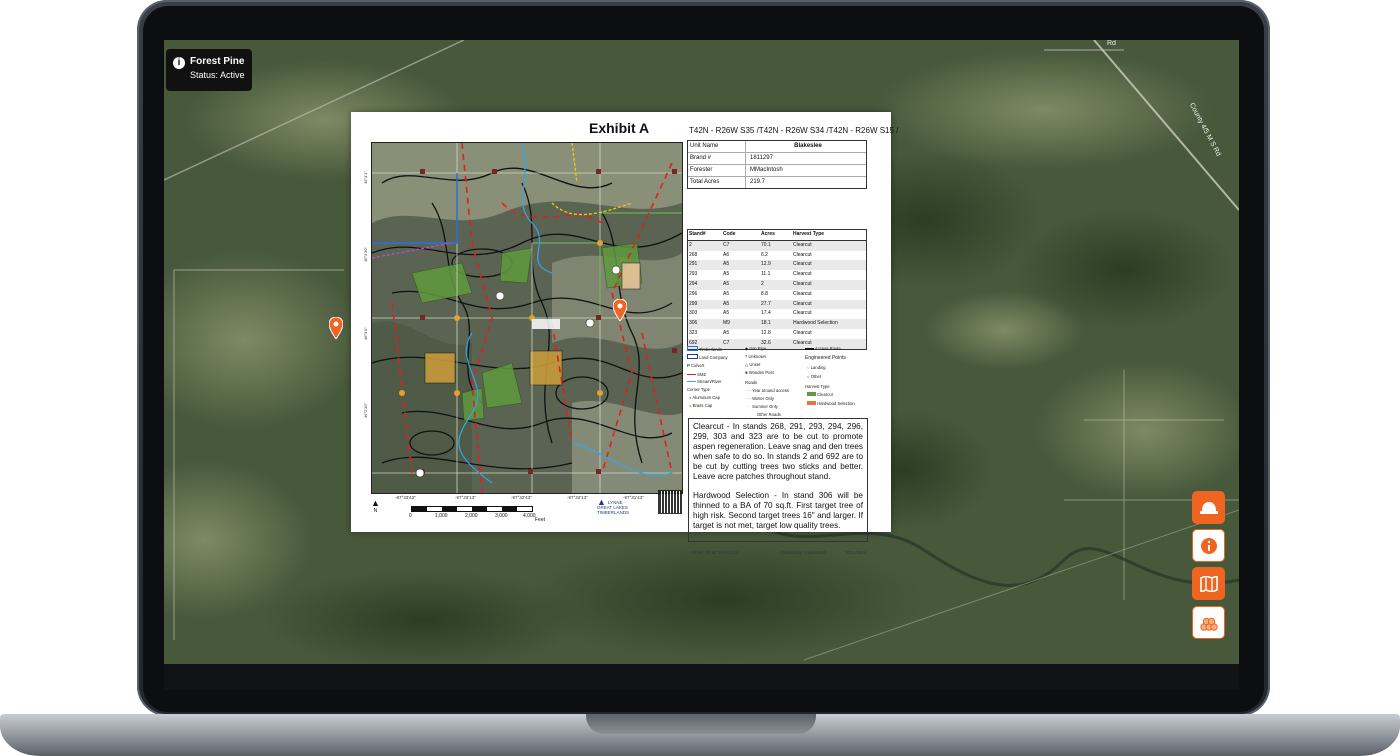 Image resolution: width=1400 pixels, height=756 pixels. Describe the element at coordinates (701, 677) in the screenshot. I see `laptop-chin` at that location.